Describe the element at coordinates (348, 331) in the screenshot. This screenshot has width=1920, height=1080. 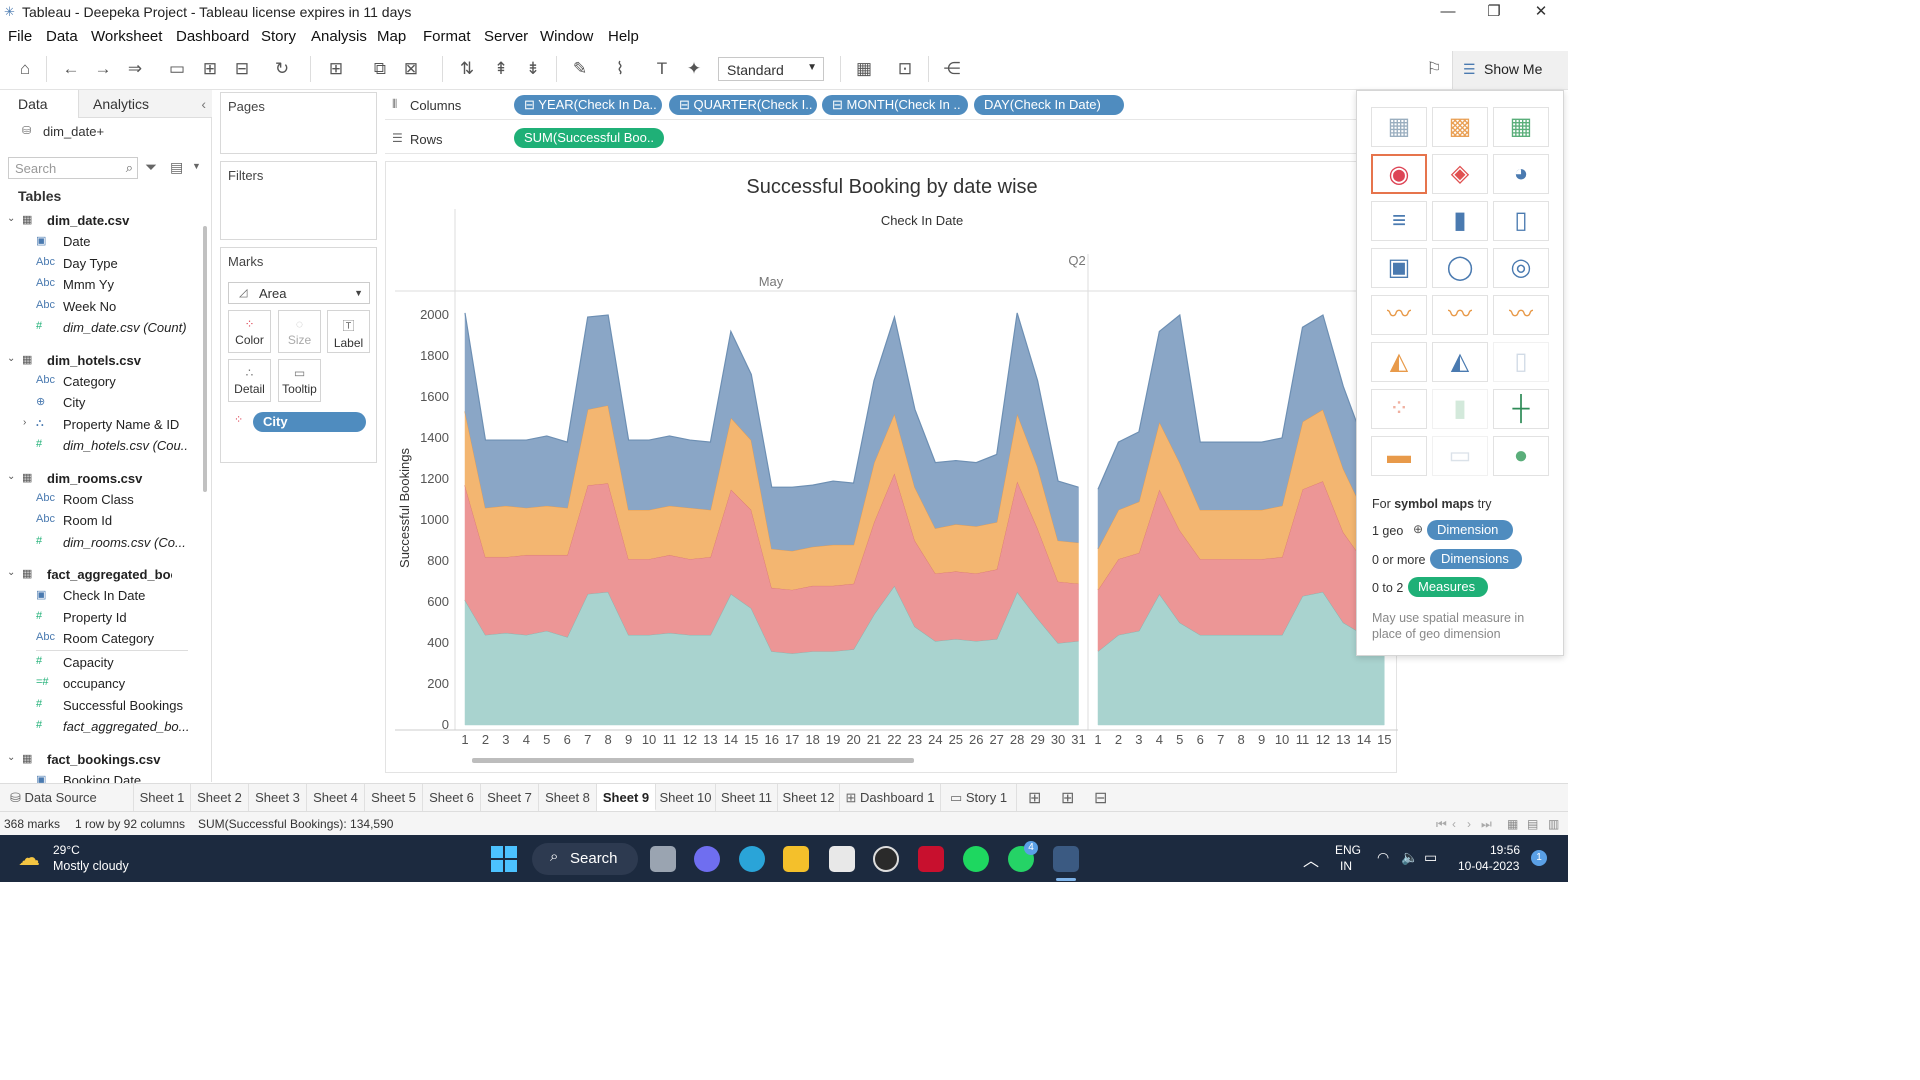
I see `label-button: 🅃 Label` at that location.